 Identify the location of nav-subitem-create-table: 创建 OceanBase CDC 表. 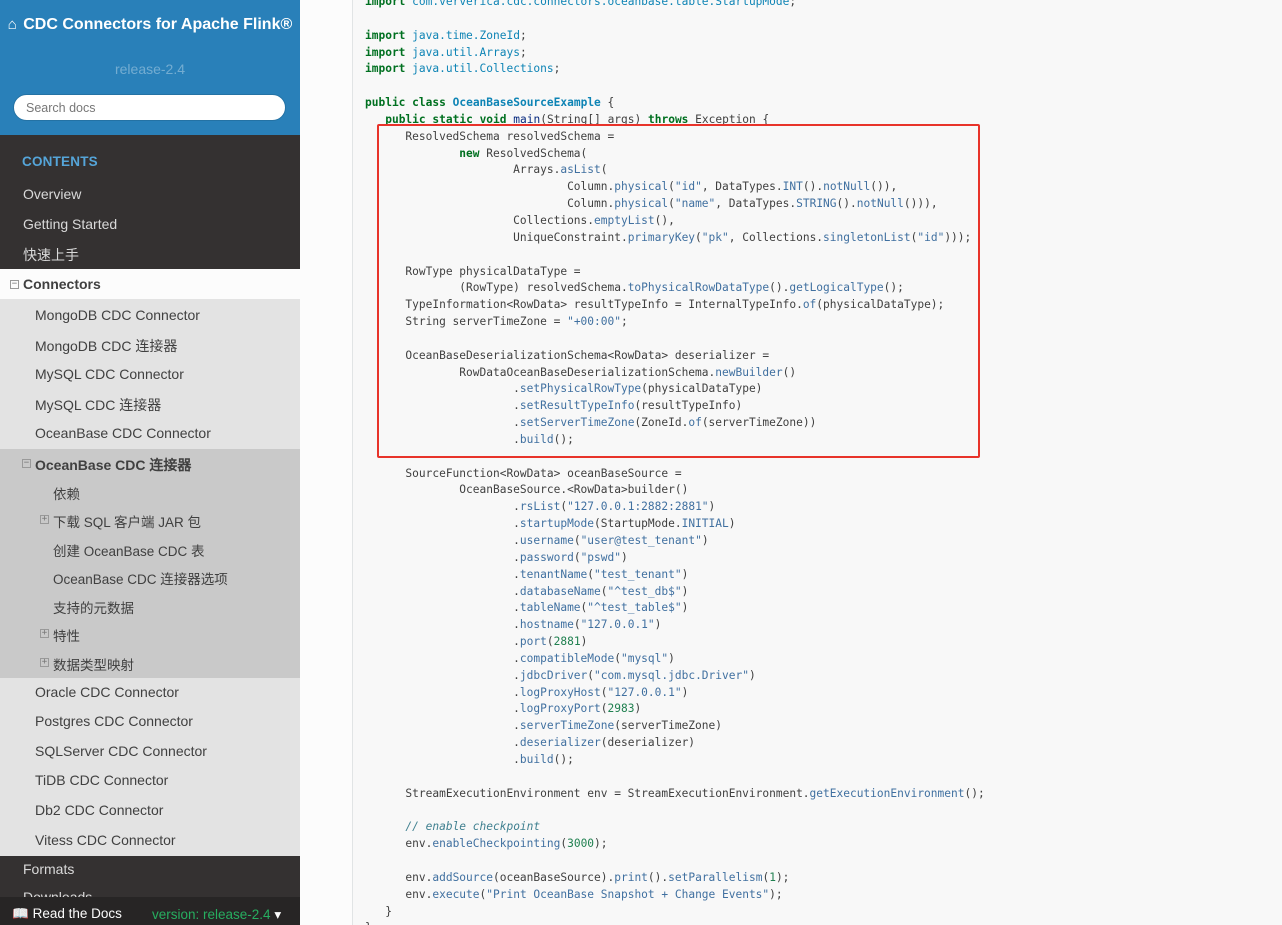
(129, 550).